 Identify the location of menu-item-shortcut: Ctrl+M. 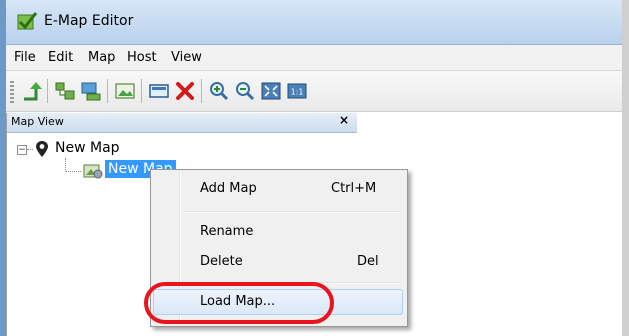
(354, 188).